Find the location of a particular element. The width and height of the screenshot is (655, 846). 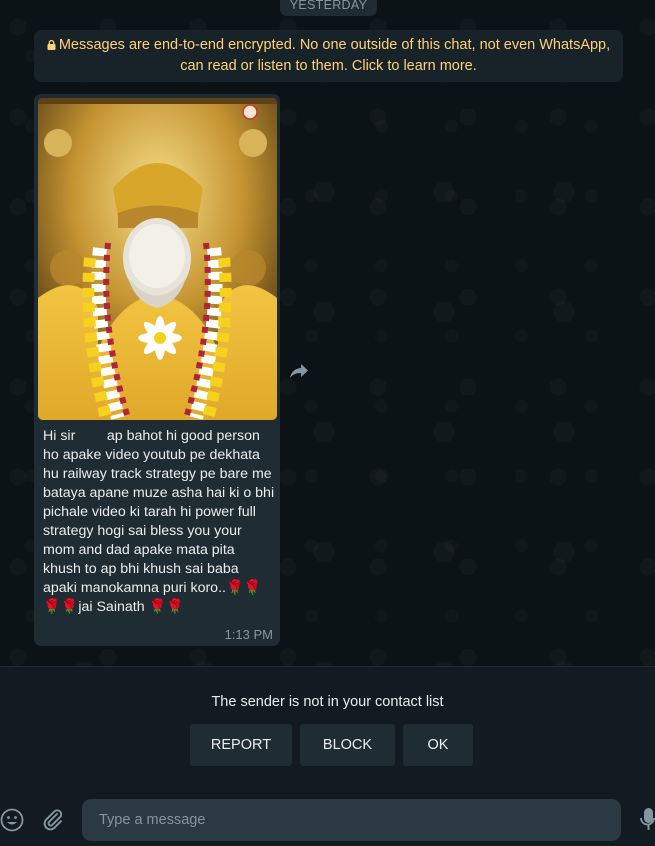

message-time: 1:13 PM is located at coordinates (248, 634).